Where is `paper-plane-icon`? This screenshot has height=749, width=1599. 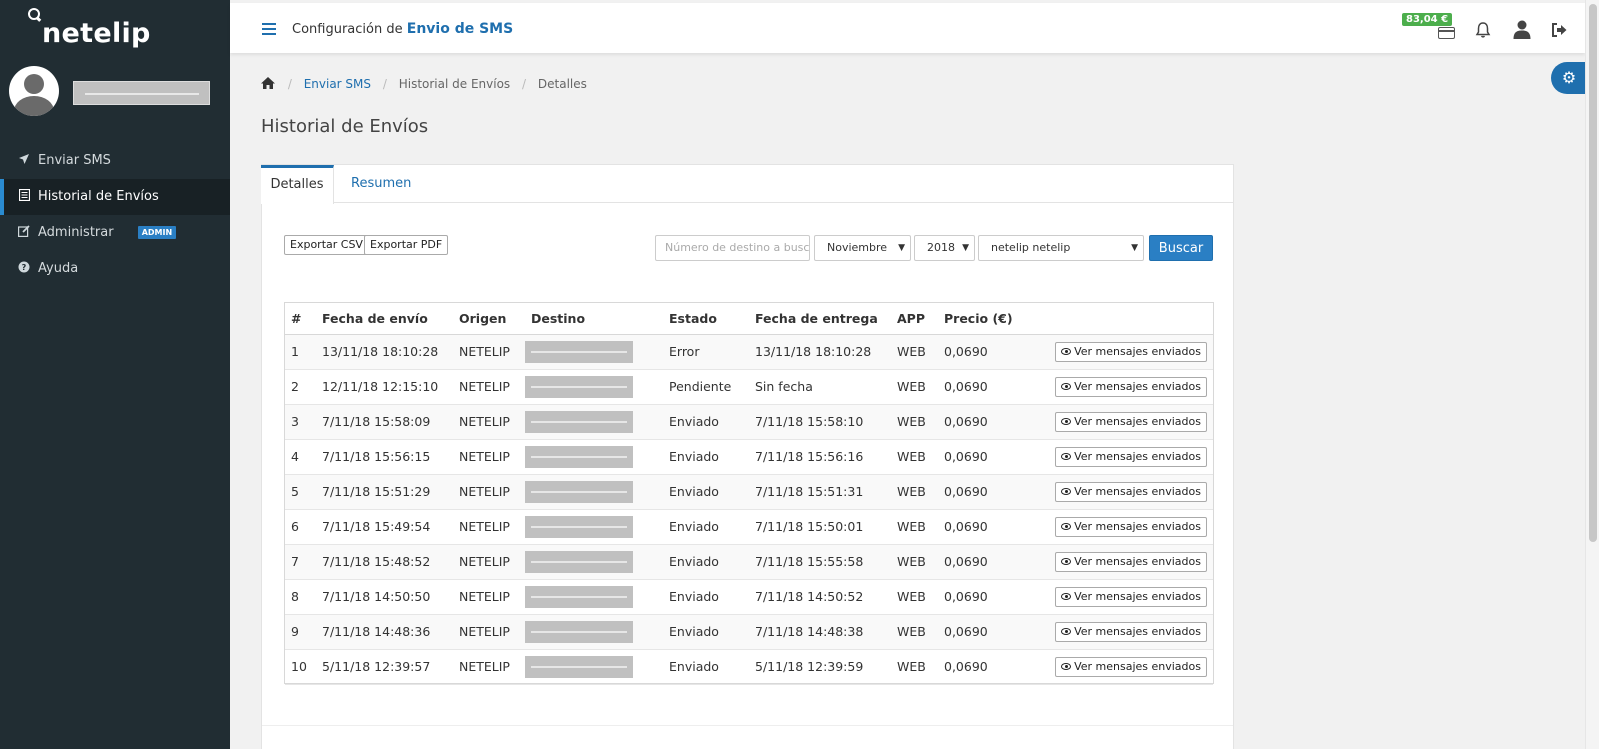 paper-plane-icon is located at coordinates (24, 161).